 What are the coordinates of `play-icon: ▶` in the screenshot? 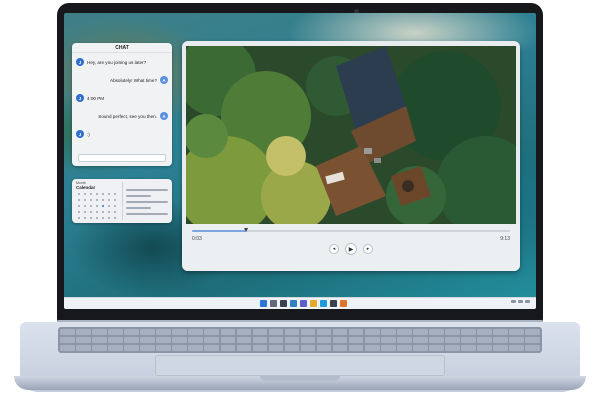 It's located at (351, 249).